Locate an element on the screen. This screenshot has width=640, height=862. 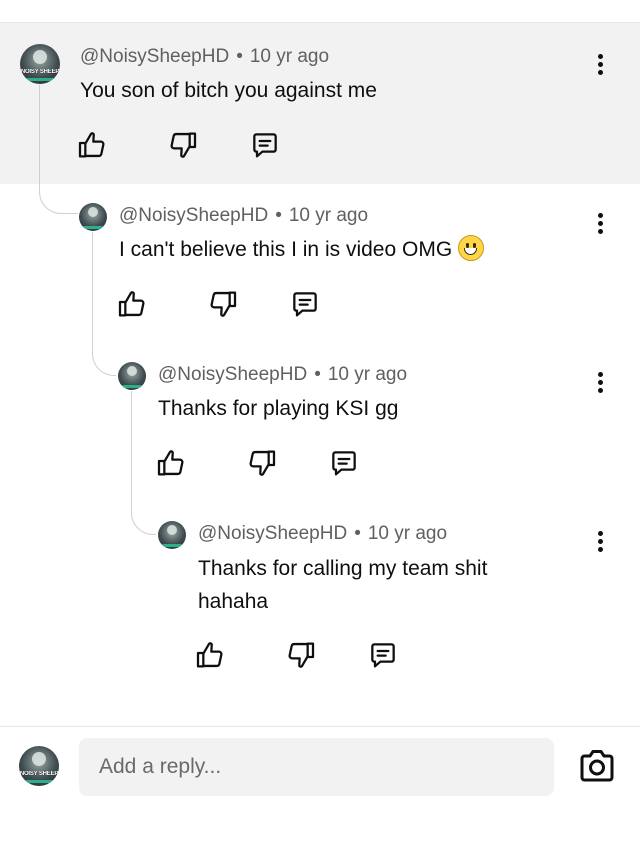
comment-text-content: I can't believe this I in is video OMG is located at coordinates (286, 249).